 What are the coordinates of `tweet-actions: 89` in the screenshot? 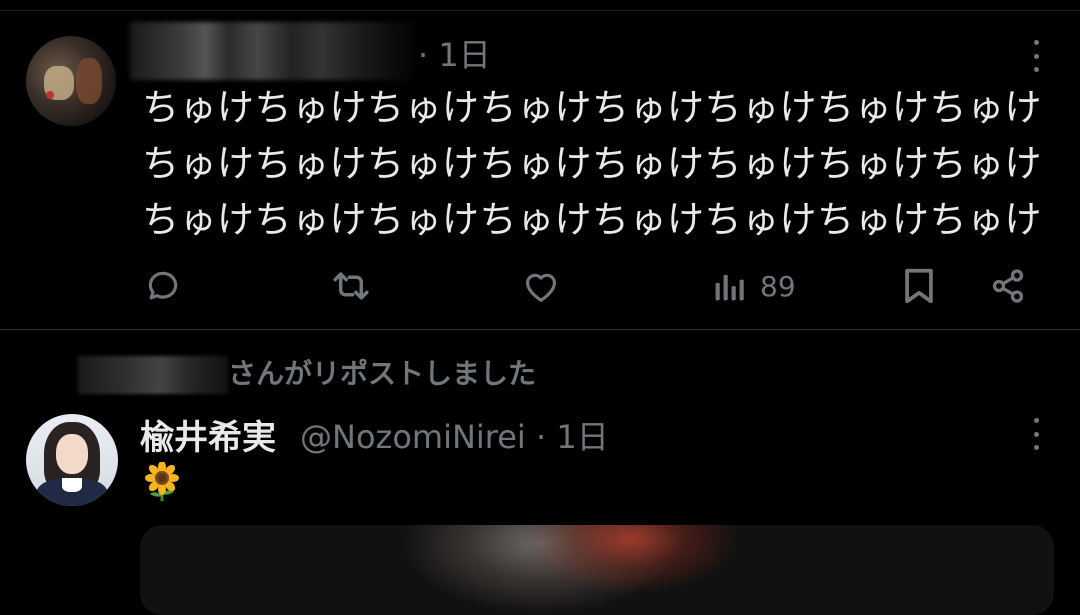 It's located at (540, 286).